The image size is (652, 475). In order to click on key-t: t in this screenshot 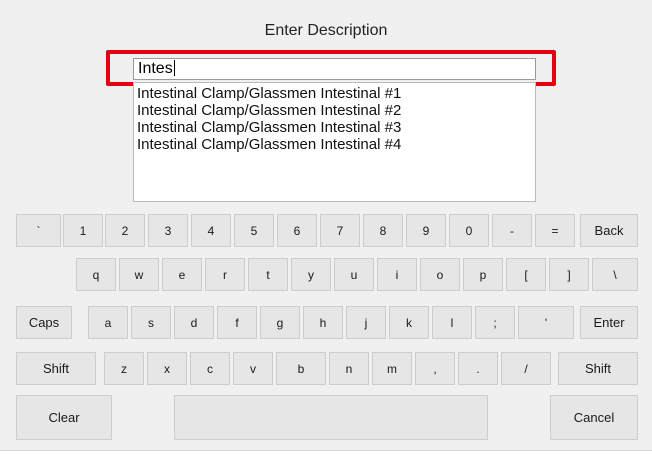, I will do `click(268, 274)`.